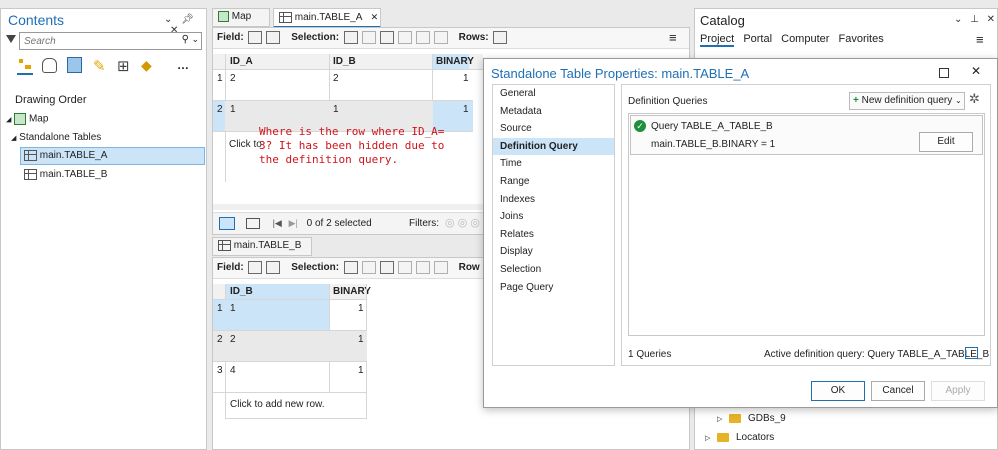 The width and height of the screenshot is (998, 450). What do you see at coordinates (757, 39) in the screenshot?
I see `tab-portal: Portal` at bounding box center [757, 39].